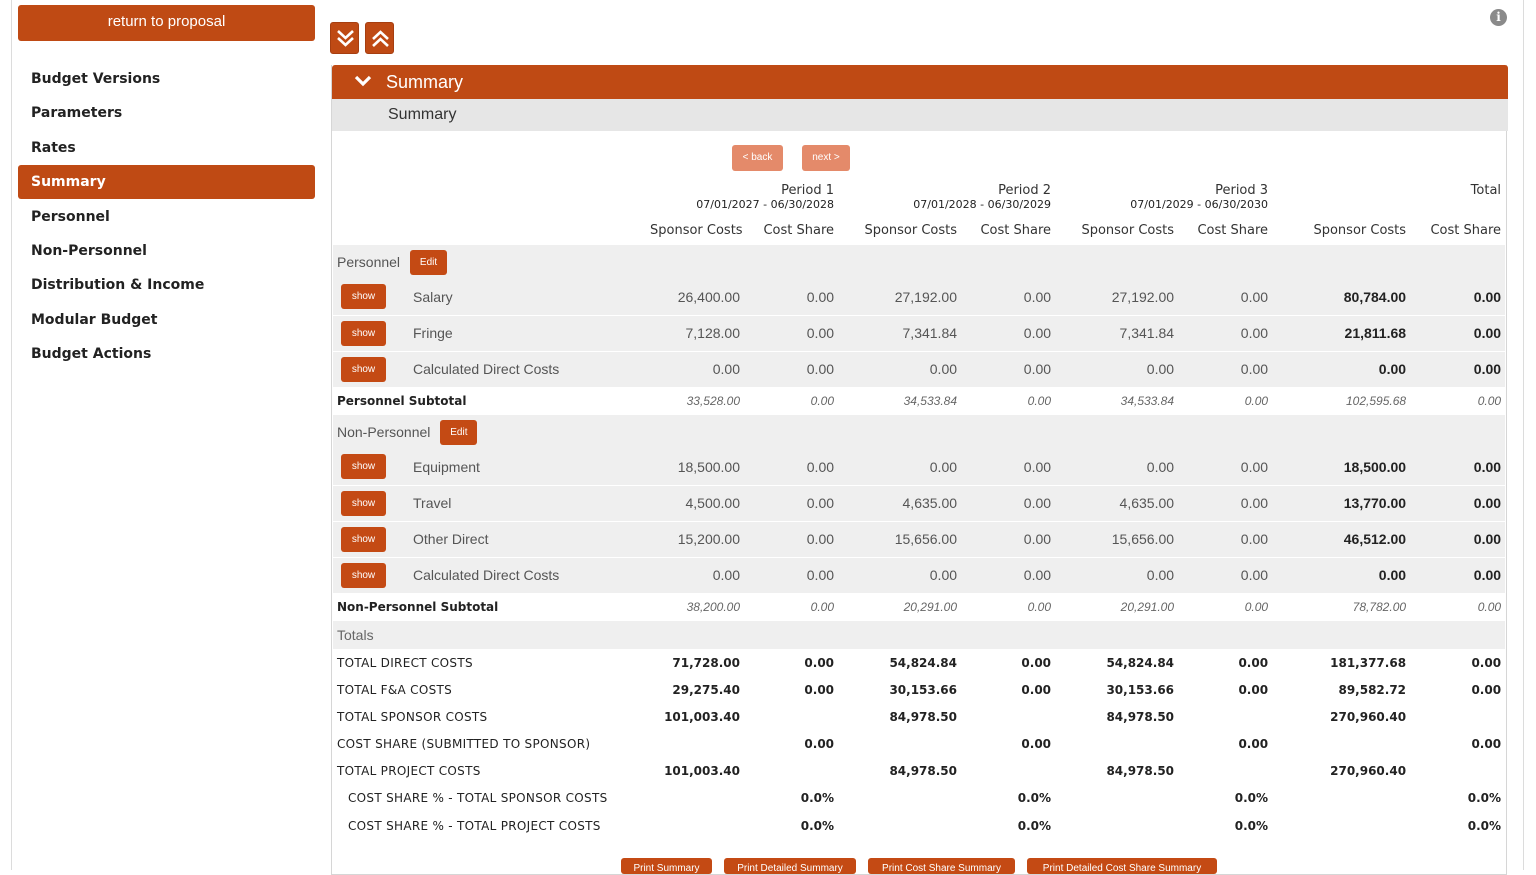 This screenshot has width=1536, height=875. Describe the element at coordinates (11, 435) in the screenshot. I see `left-frame-border` at that location.